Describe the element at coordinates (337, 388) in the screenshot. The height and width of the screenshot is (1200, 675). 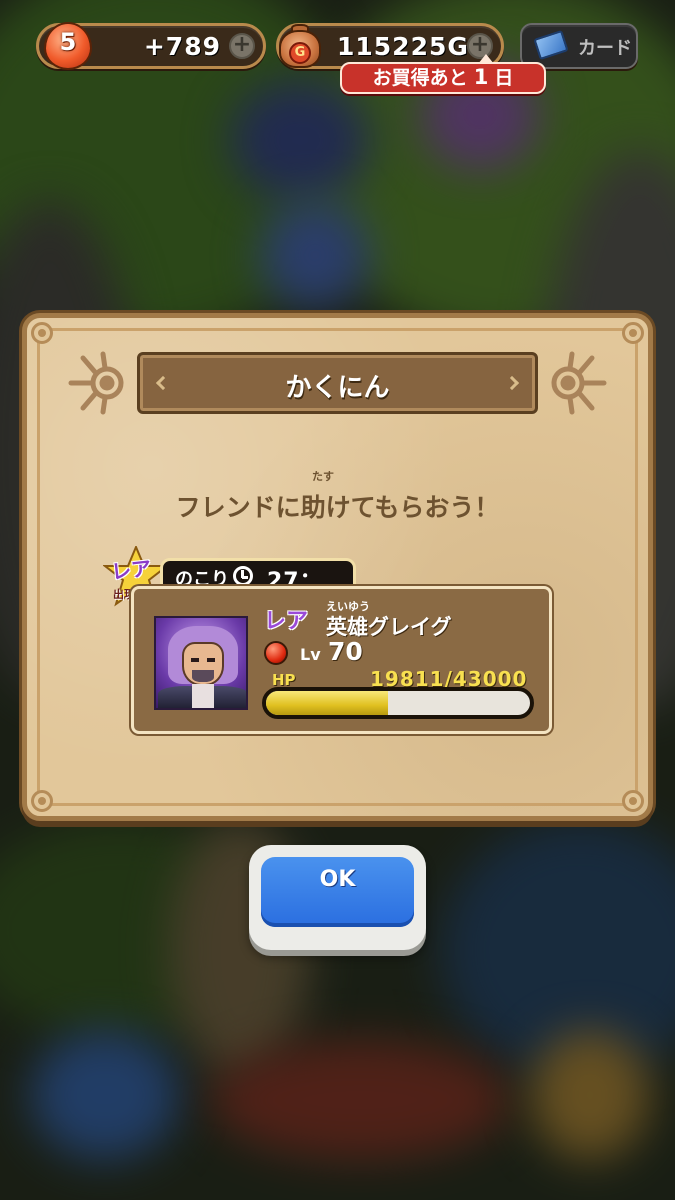
I see `dialog-title: かくにん` at that location.